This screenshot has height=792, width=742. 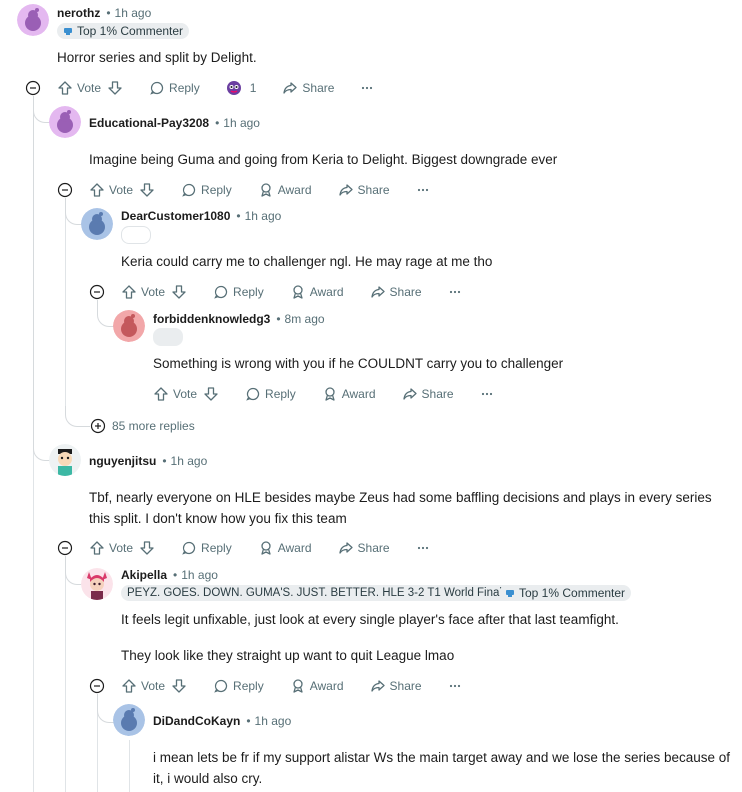 What do you see at coordinates (157, 57) in the screenshot?
I see `comment-body: Horror series and split by Delight.` at bounding box center [157, 57].